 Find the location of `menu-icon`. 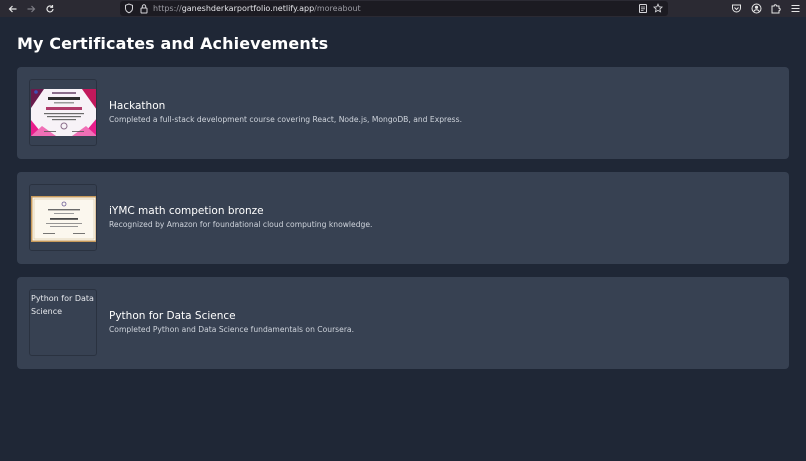

menu-icon is located at coordinates (795, 8).